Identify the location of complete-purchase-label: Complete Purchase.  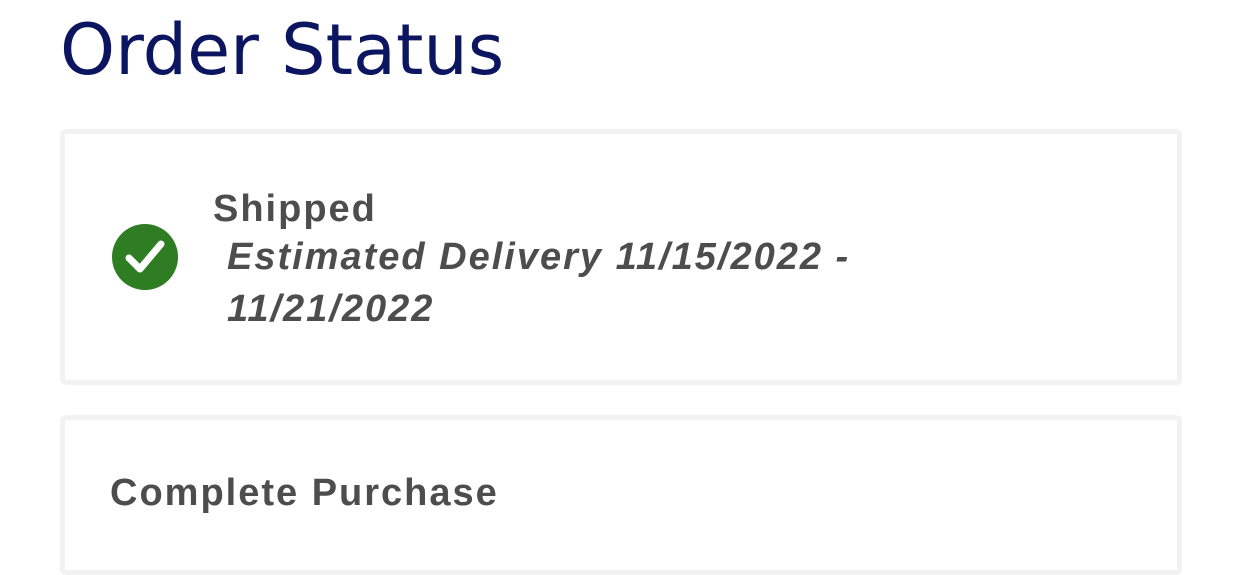
(304, 493).